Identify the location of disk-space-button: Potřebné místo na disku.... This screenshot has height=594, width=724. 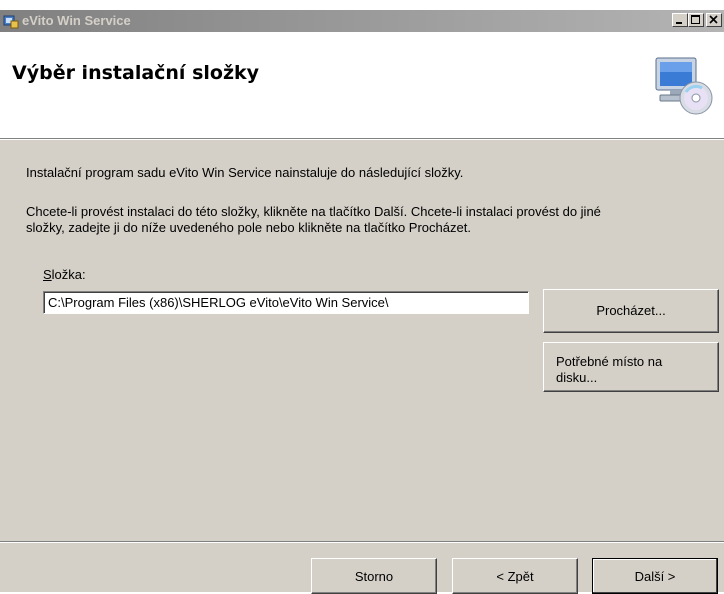
(631, 367).